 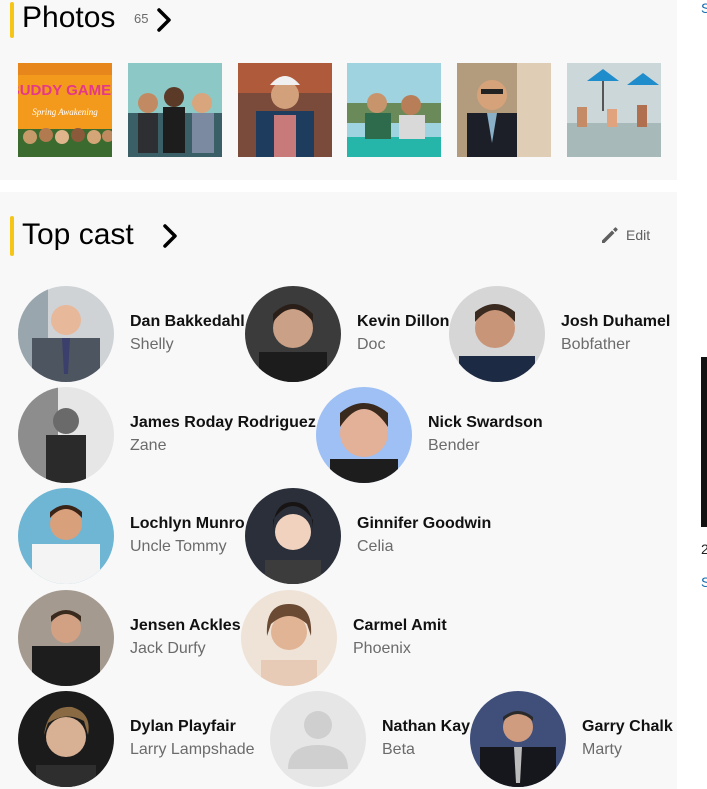 What do you see at coordinates (400, 626) in the screenshot?
I see `cast-name: Carmel Amit` at bounding box center [400, 626].